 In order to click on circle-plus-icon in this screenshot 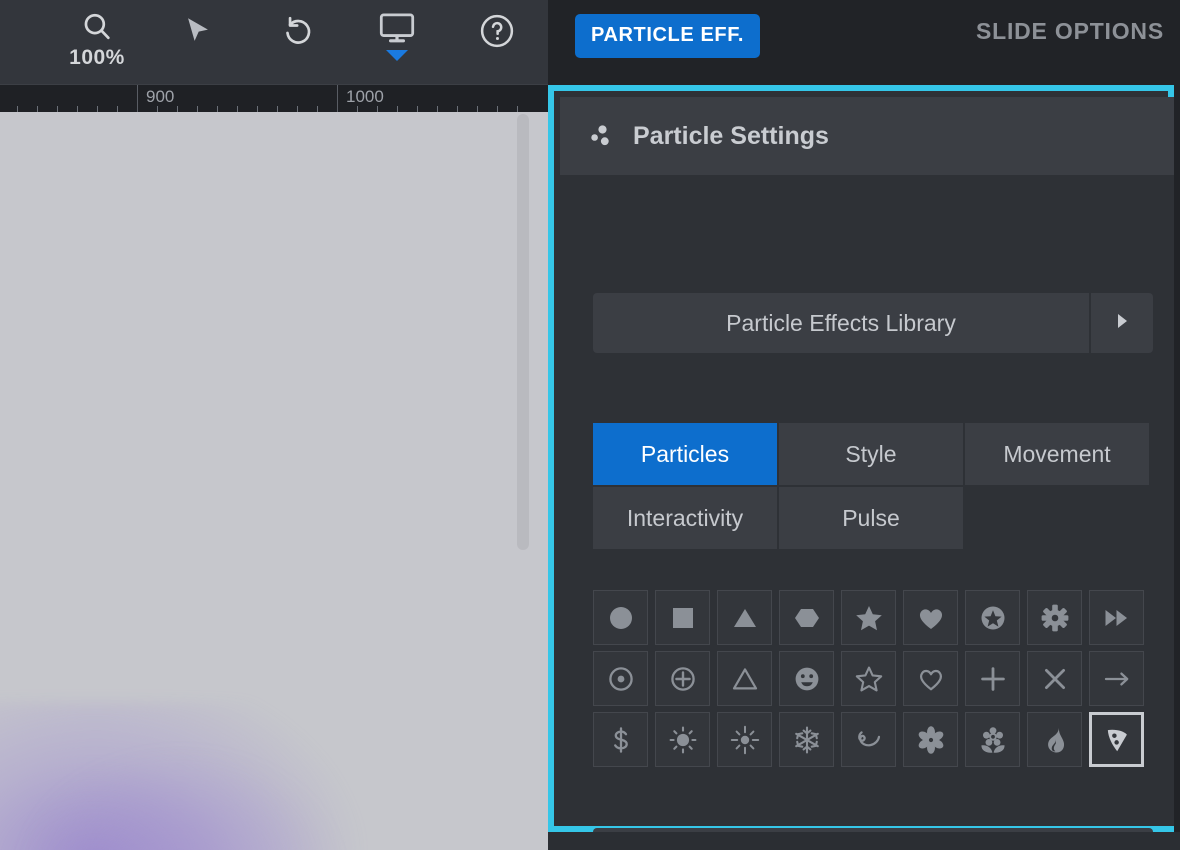, I will do `click(683, 679)`.